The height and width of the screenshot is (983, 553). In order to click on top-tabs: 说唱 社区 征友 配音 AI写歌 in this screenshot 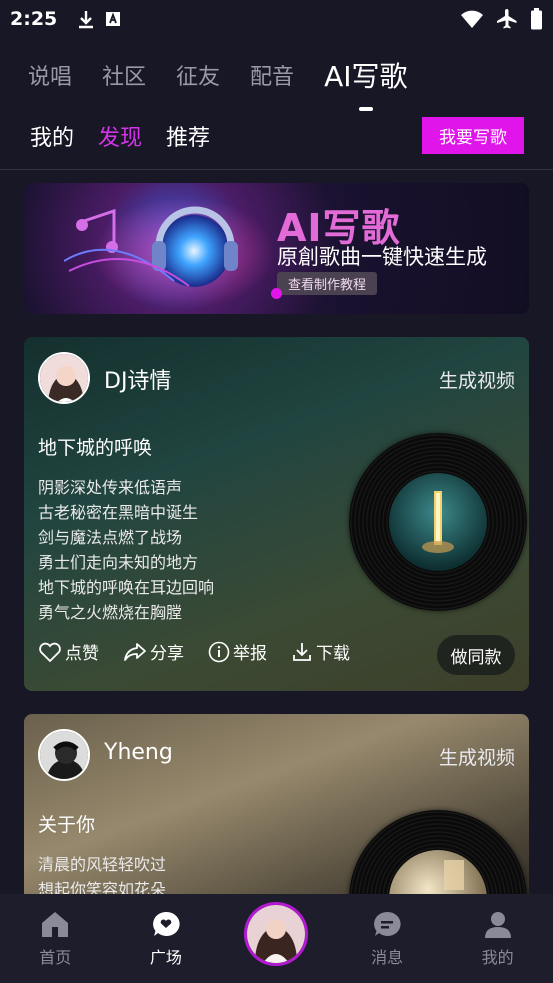, I will do `click(276, 75)`.